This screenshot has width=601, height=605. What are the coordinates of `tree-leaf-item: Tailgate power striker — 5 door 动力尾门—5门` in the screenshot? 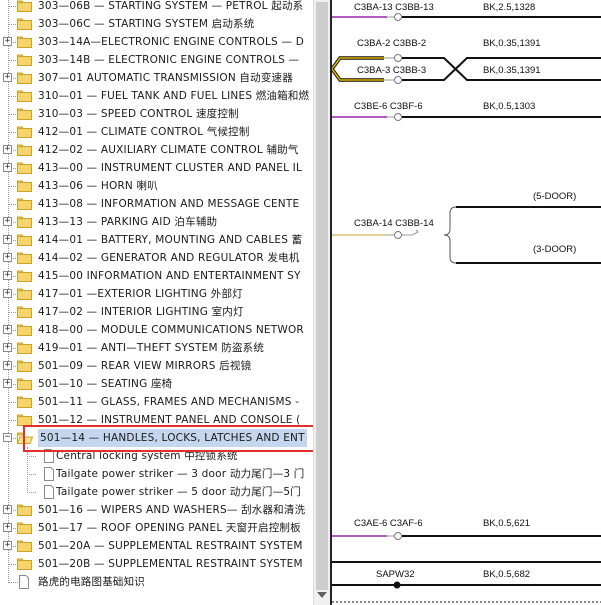 It's located at (156, 492).